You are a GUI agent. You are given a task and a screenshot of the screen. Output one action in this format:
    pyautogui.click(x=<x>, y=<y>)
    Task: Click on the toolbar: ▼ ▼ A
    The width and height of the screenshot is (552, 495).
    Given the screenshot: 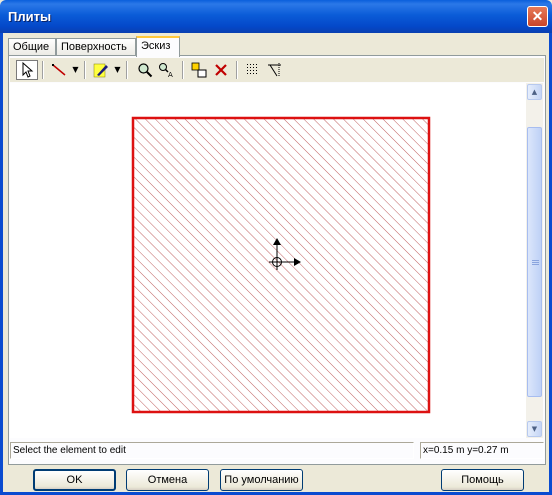 What is the action you would take?
    pyautogui.click(x=277, y=70)
    